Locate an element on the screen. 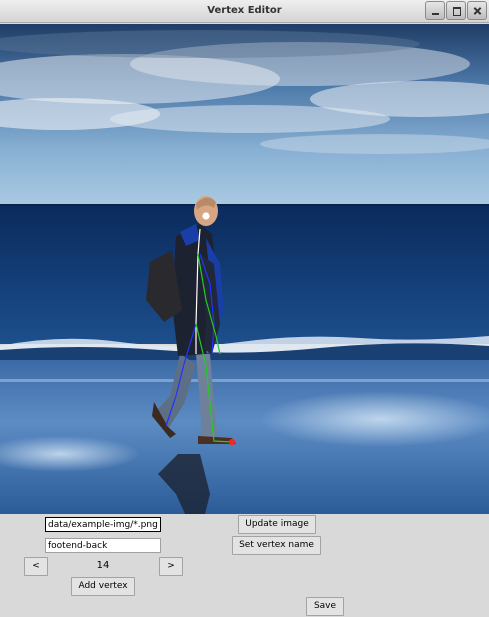  window-title: Vertex Editor is located at coordinates (244, 10).